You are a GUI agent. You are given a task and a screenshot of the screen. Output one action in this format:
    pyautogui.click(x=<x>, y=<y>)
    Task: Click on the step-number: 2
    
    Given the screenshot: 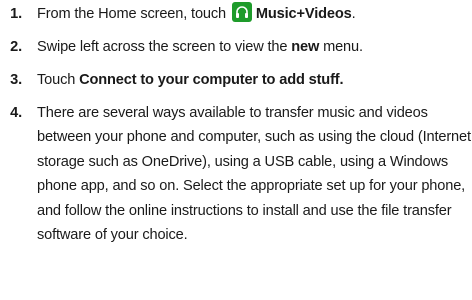 What is the action you would take?
    pyautogui.click(x=11, y=47)
    